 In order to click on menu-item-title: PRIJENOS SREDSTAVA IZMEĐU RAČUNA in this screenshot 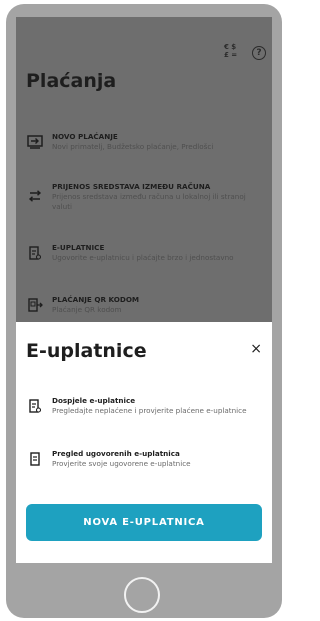, I will do `click(131, 186)`.